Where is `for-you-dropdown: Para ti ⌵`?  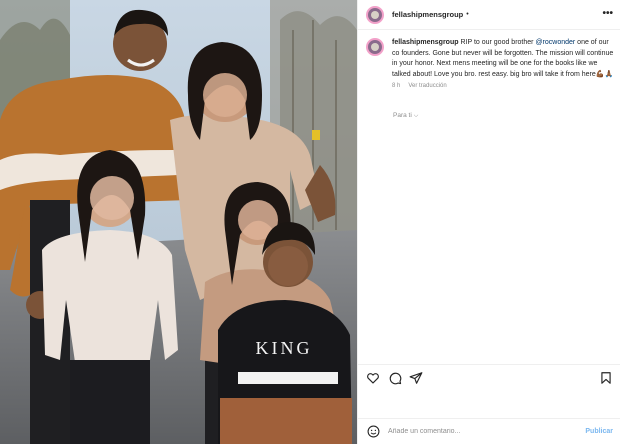 for-you-dropdown: Para ti ⌵ is located at coordinates (405, 116).